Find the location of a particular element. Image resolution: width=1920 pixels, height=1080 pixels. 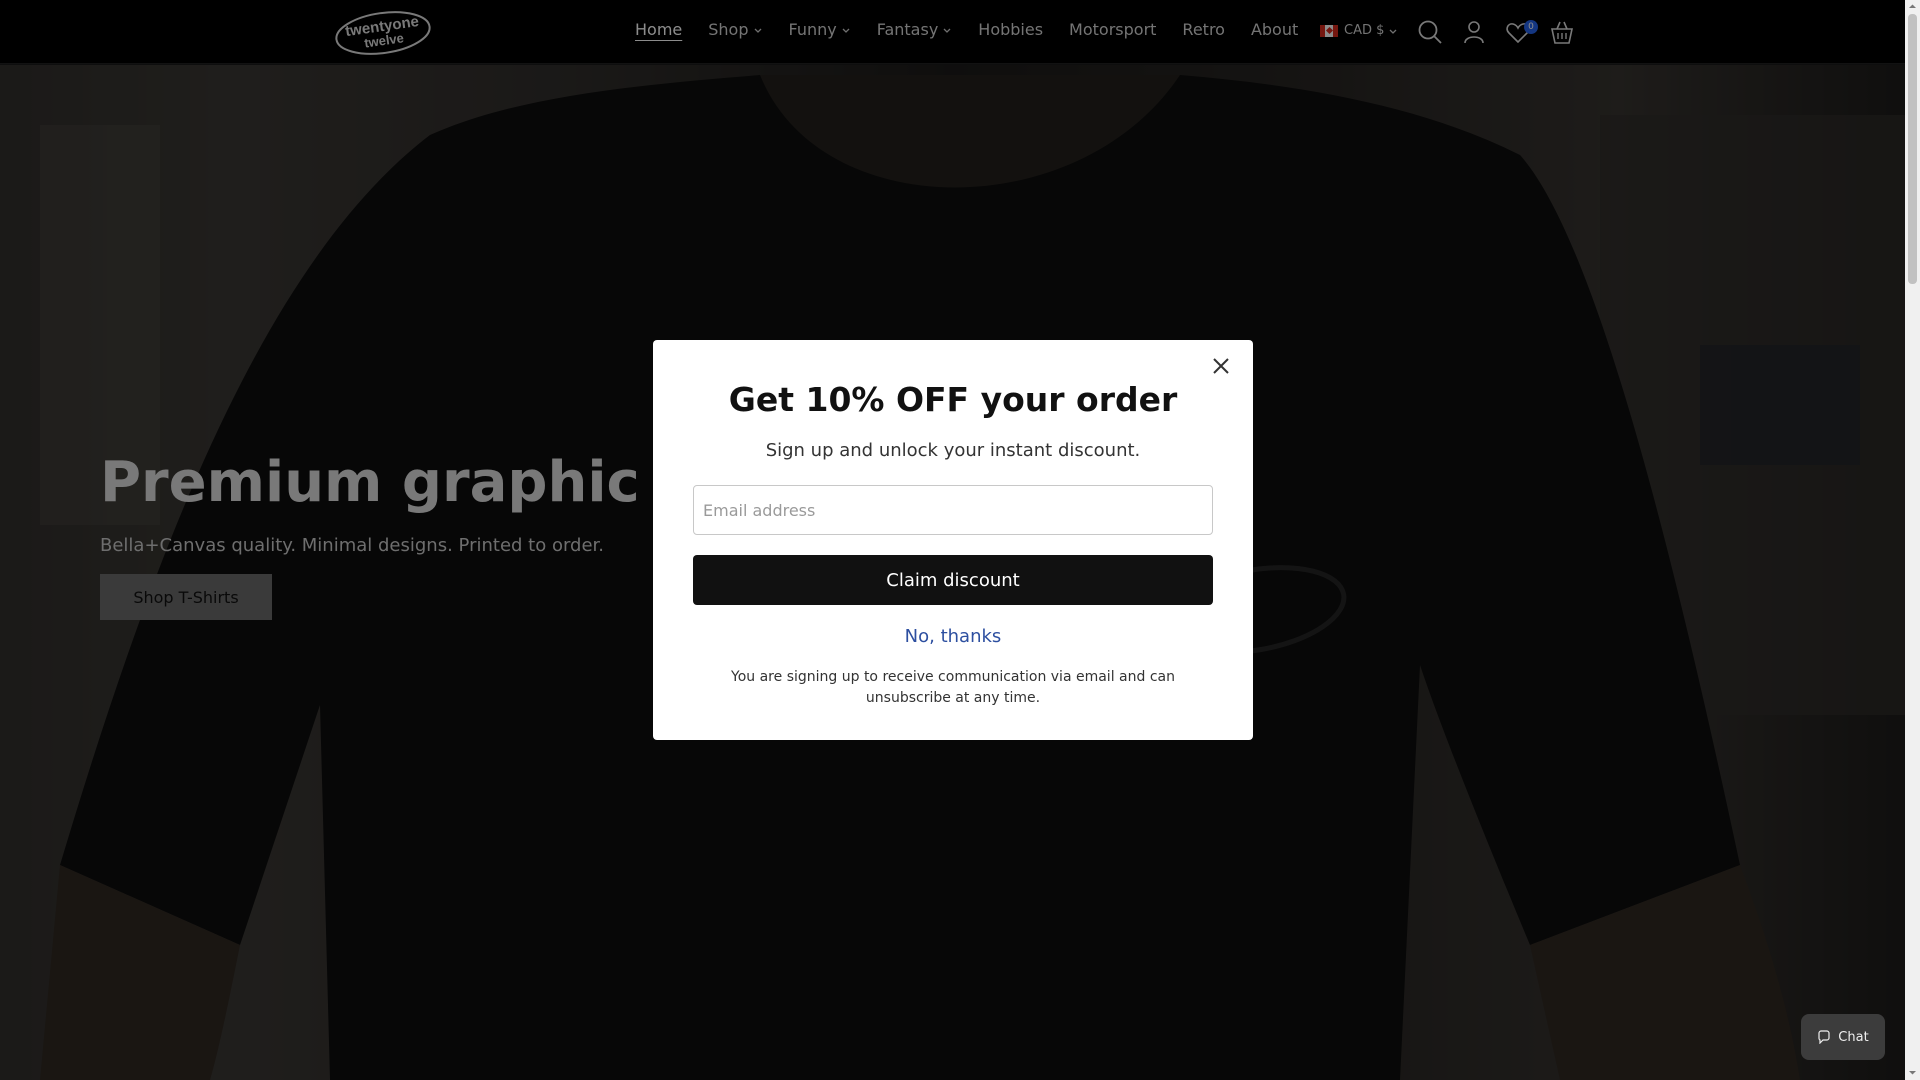

page-scrollbar is located at coordinates (1912, 540).